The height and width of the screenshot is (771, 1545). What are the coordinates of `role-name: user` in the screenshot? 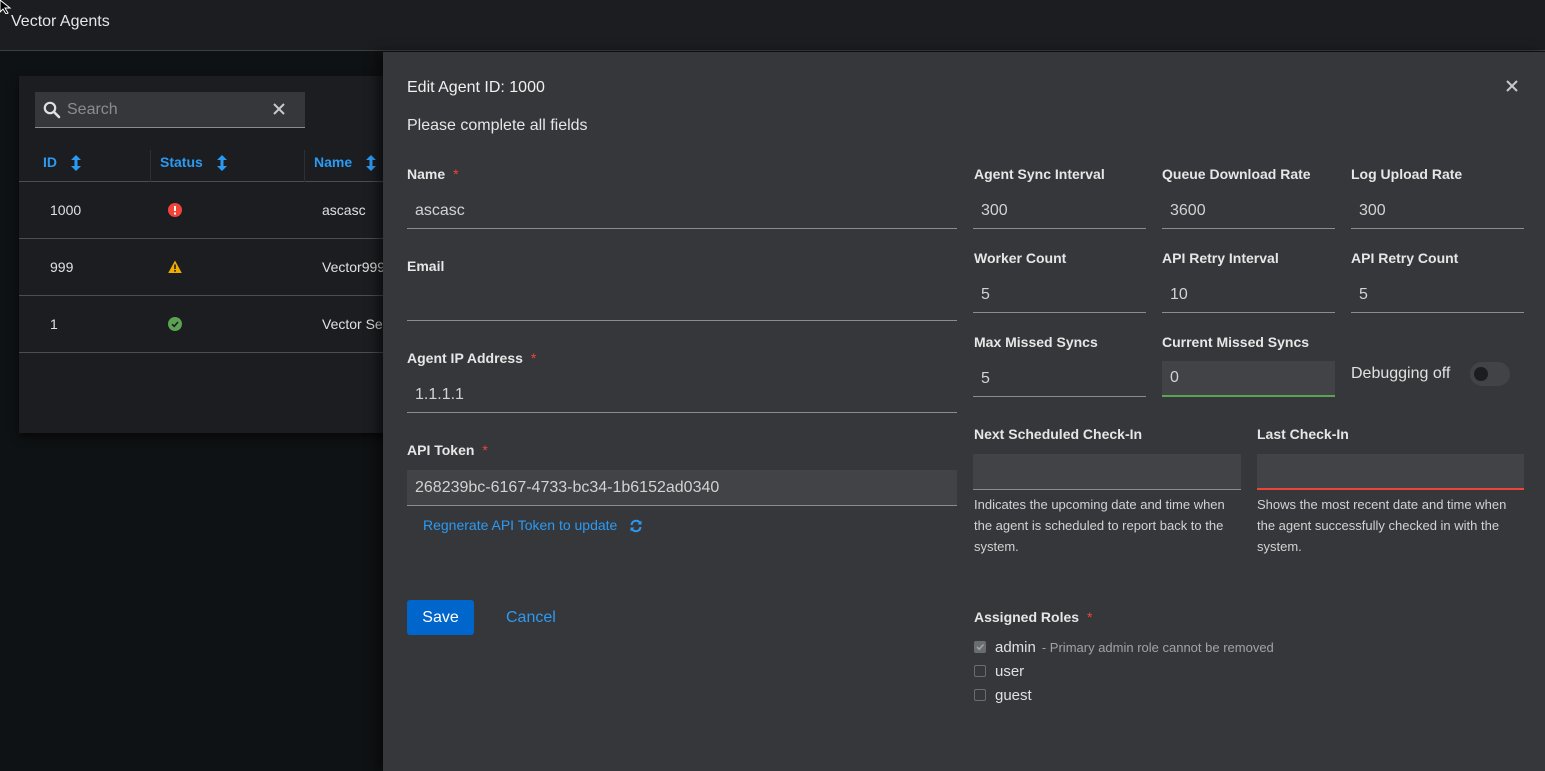 It's located at (1010, 671).